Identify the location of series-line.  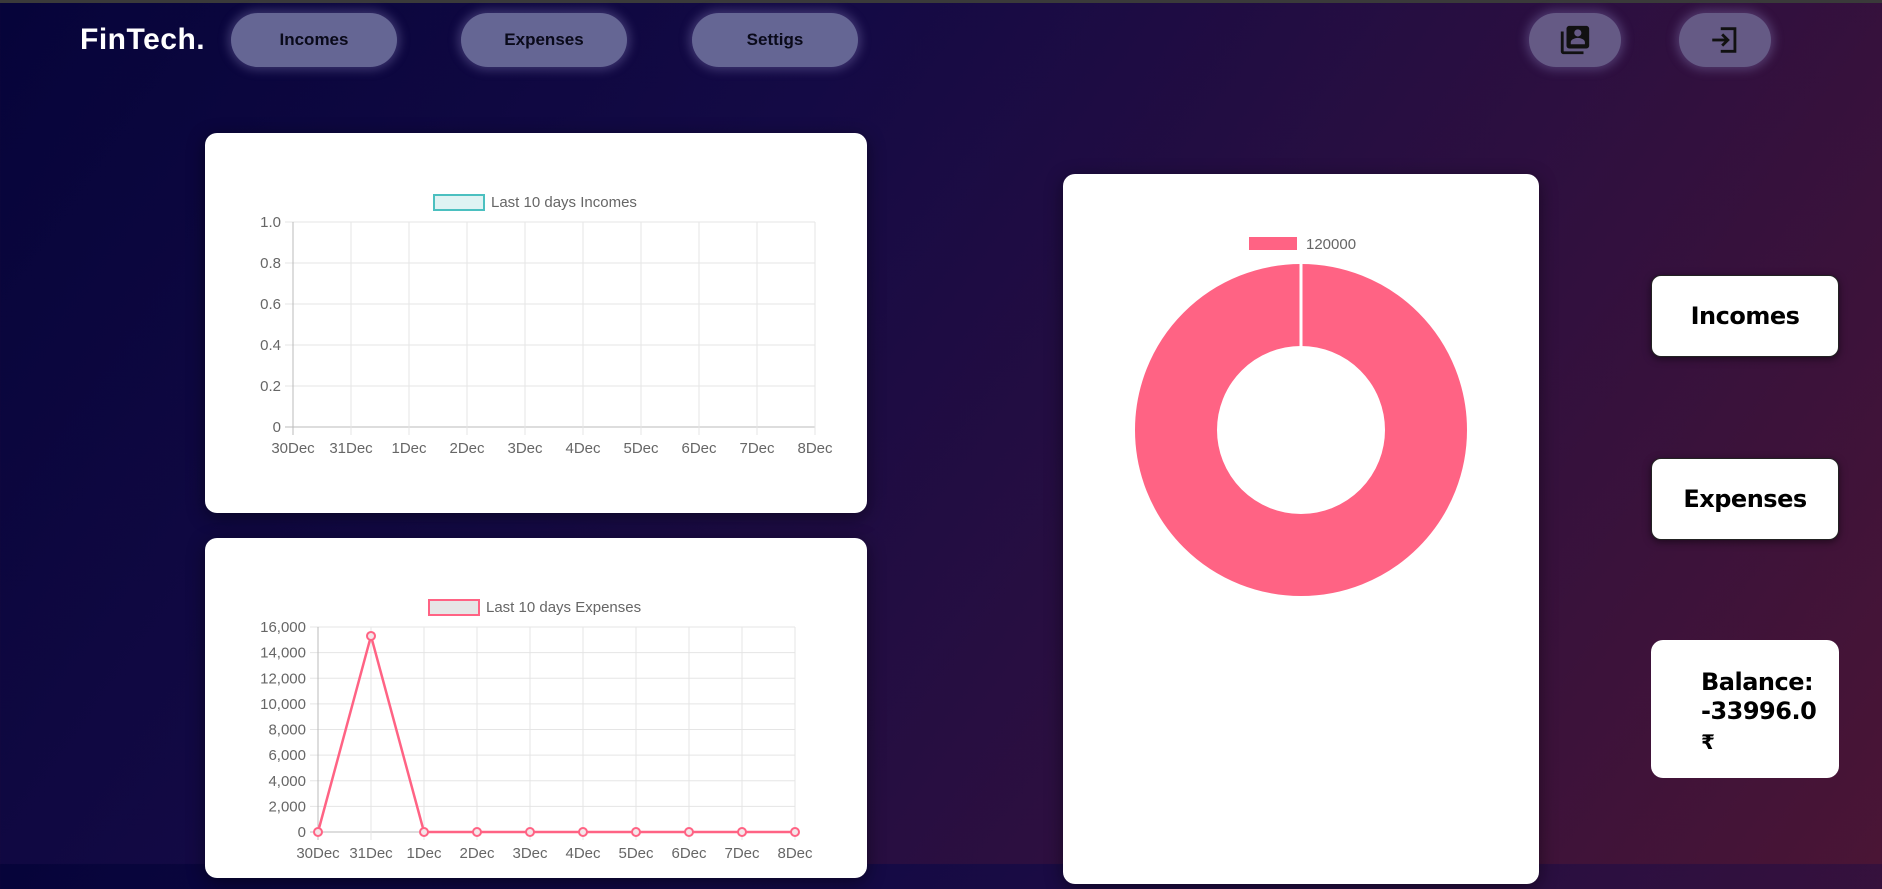
(555, 732).